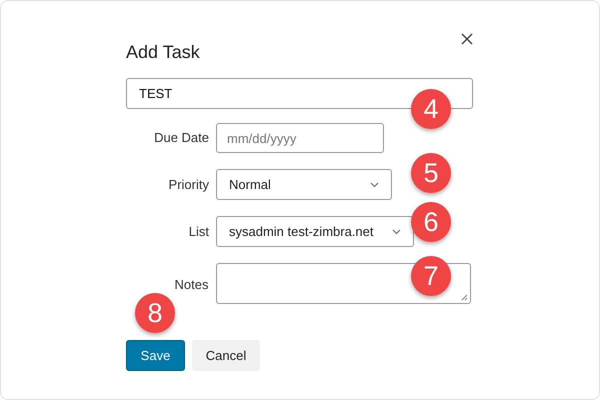  I want to click on field-label: List, so click(198, 231).